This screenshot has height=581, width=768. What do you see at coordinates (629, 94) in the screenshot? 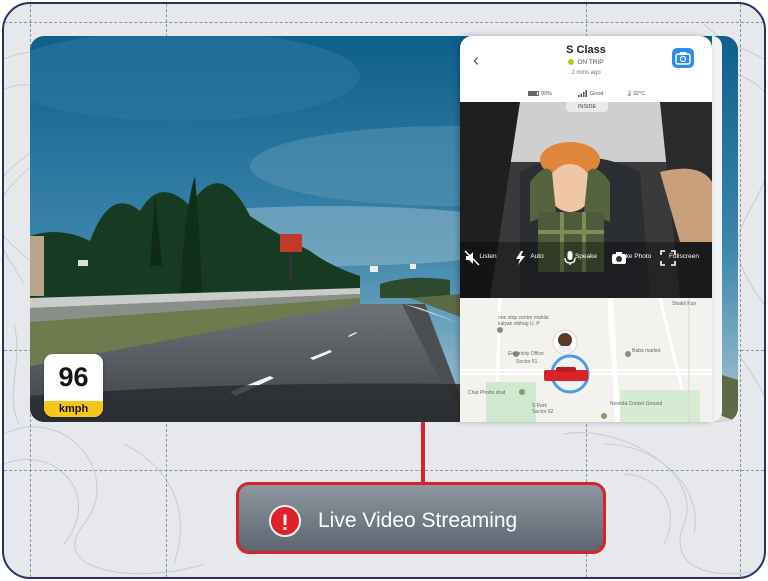
I see `thermometer-icon: 🌡` at bounding box center [629, 94].